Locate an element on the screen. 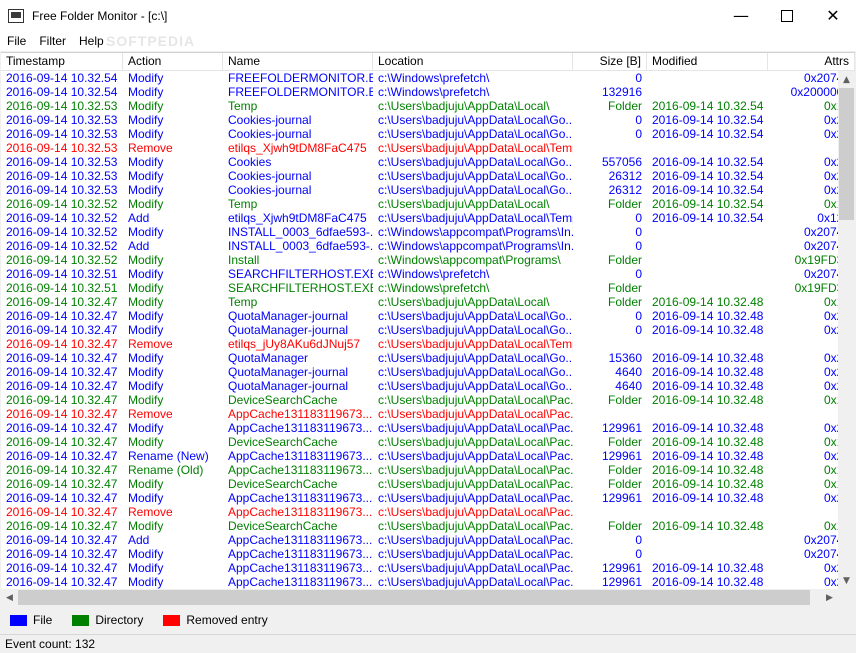  window-title: Free Folder Monitor - [c:\] is located at coordinates (100, 15).